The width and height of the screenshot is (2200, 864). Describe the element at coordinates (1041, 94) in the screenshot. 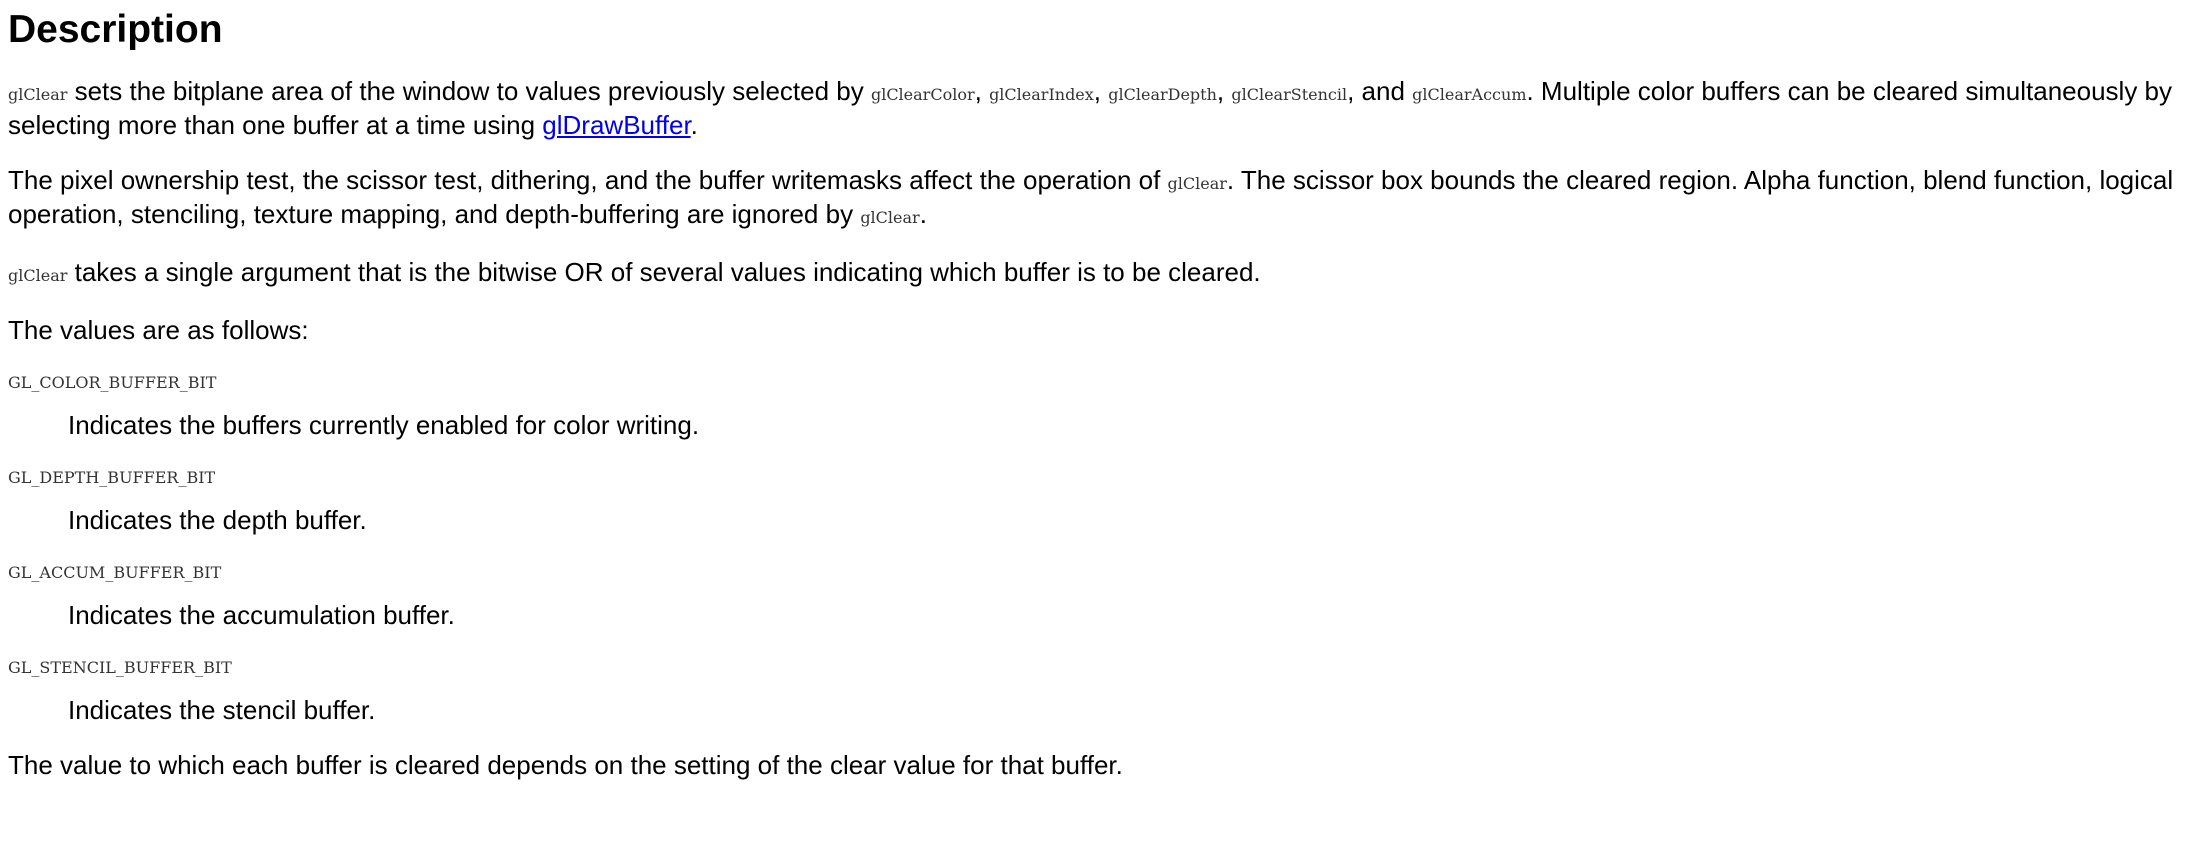

I see `function-name: glClearIndex` at that location.